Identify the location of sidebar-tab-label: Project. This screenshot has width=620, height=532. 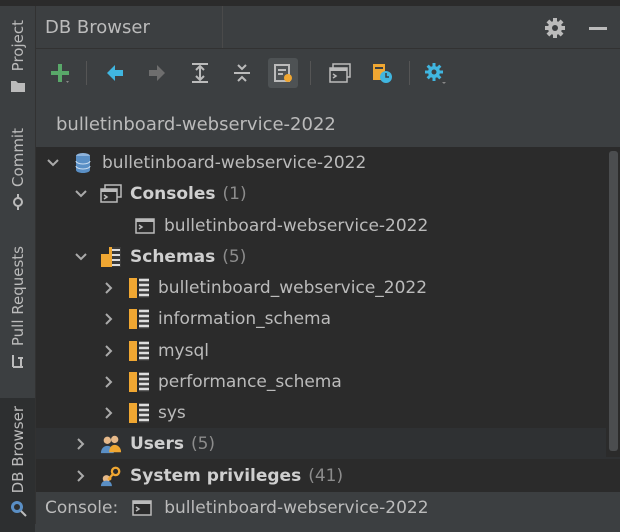
(17, 46).